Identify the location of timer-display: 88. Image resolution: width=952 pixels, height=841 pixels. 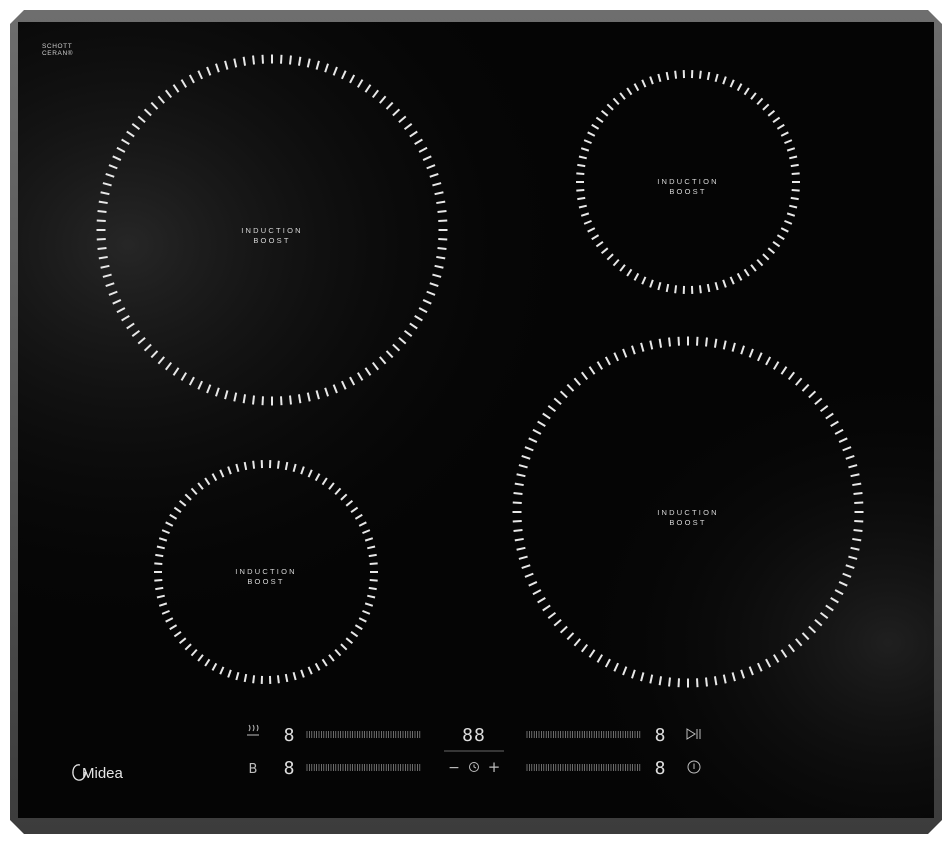
(474, 735).